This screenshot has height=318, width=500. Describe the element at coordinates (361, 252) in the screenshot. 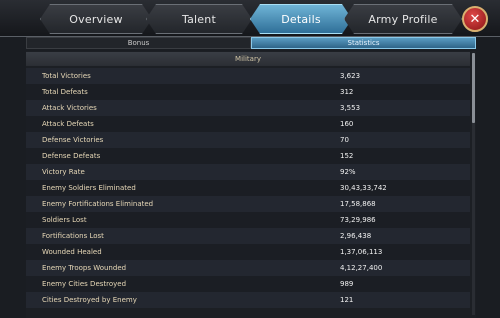

I see `stat-value: 1,37,06,113` at that location.